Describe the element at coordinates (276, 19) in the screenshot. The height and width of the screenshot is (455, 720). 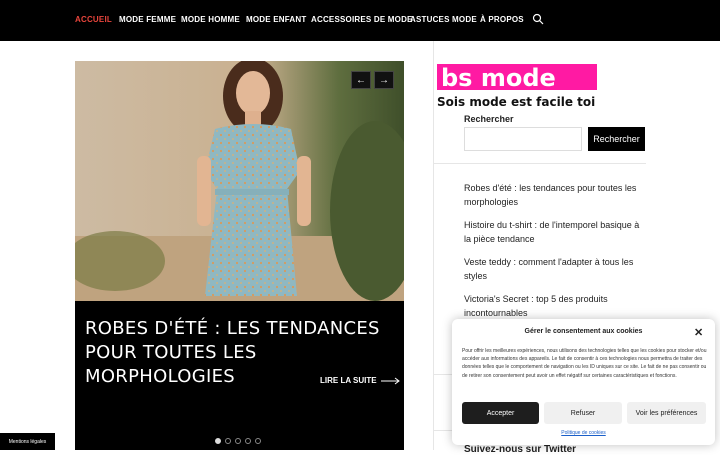
I see `nav-item-mode-enfant: MODE ENFANT` at that location.